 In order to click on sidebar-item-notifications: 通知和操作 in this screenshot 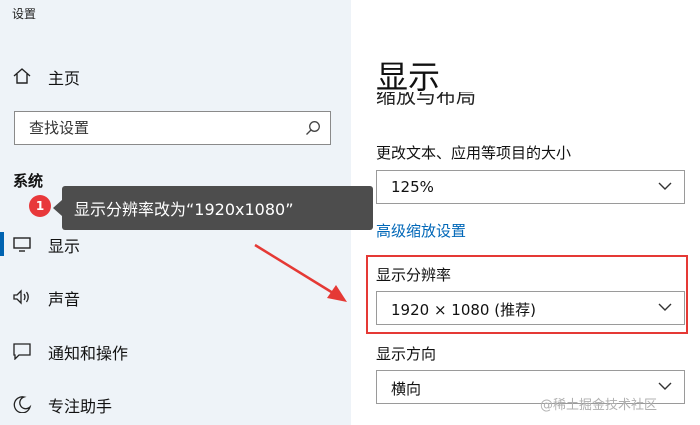, I will do `click(175, 351)`.